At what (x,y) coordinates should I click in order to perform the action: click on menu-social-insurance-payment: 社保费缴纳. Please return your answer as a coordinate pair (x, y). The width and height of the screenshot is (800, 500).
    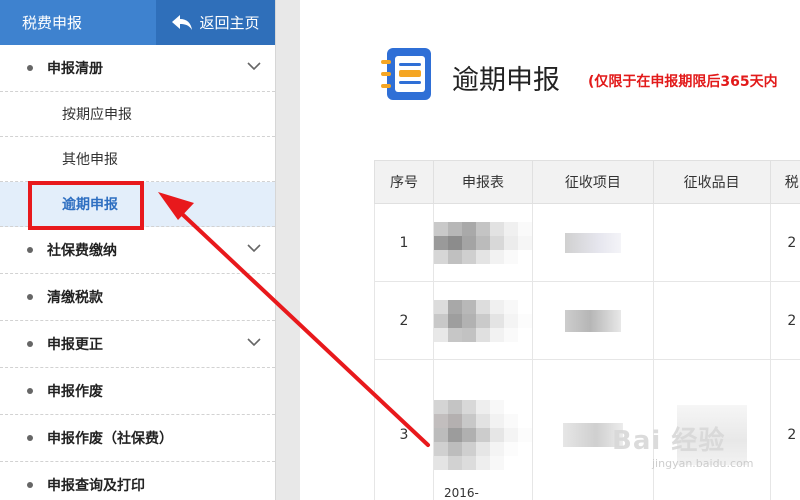
    Looking at the image, I should click on (137, 250).